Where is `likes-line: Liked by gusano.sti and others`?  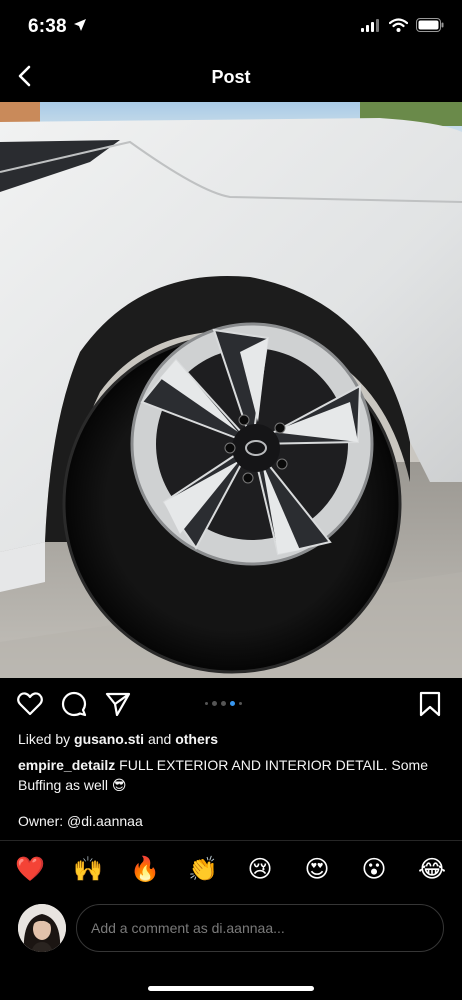 likes-line: Liked by gusano.sti and others is located at coordinates (118, 739).